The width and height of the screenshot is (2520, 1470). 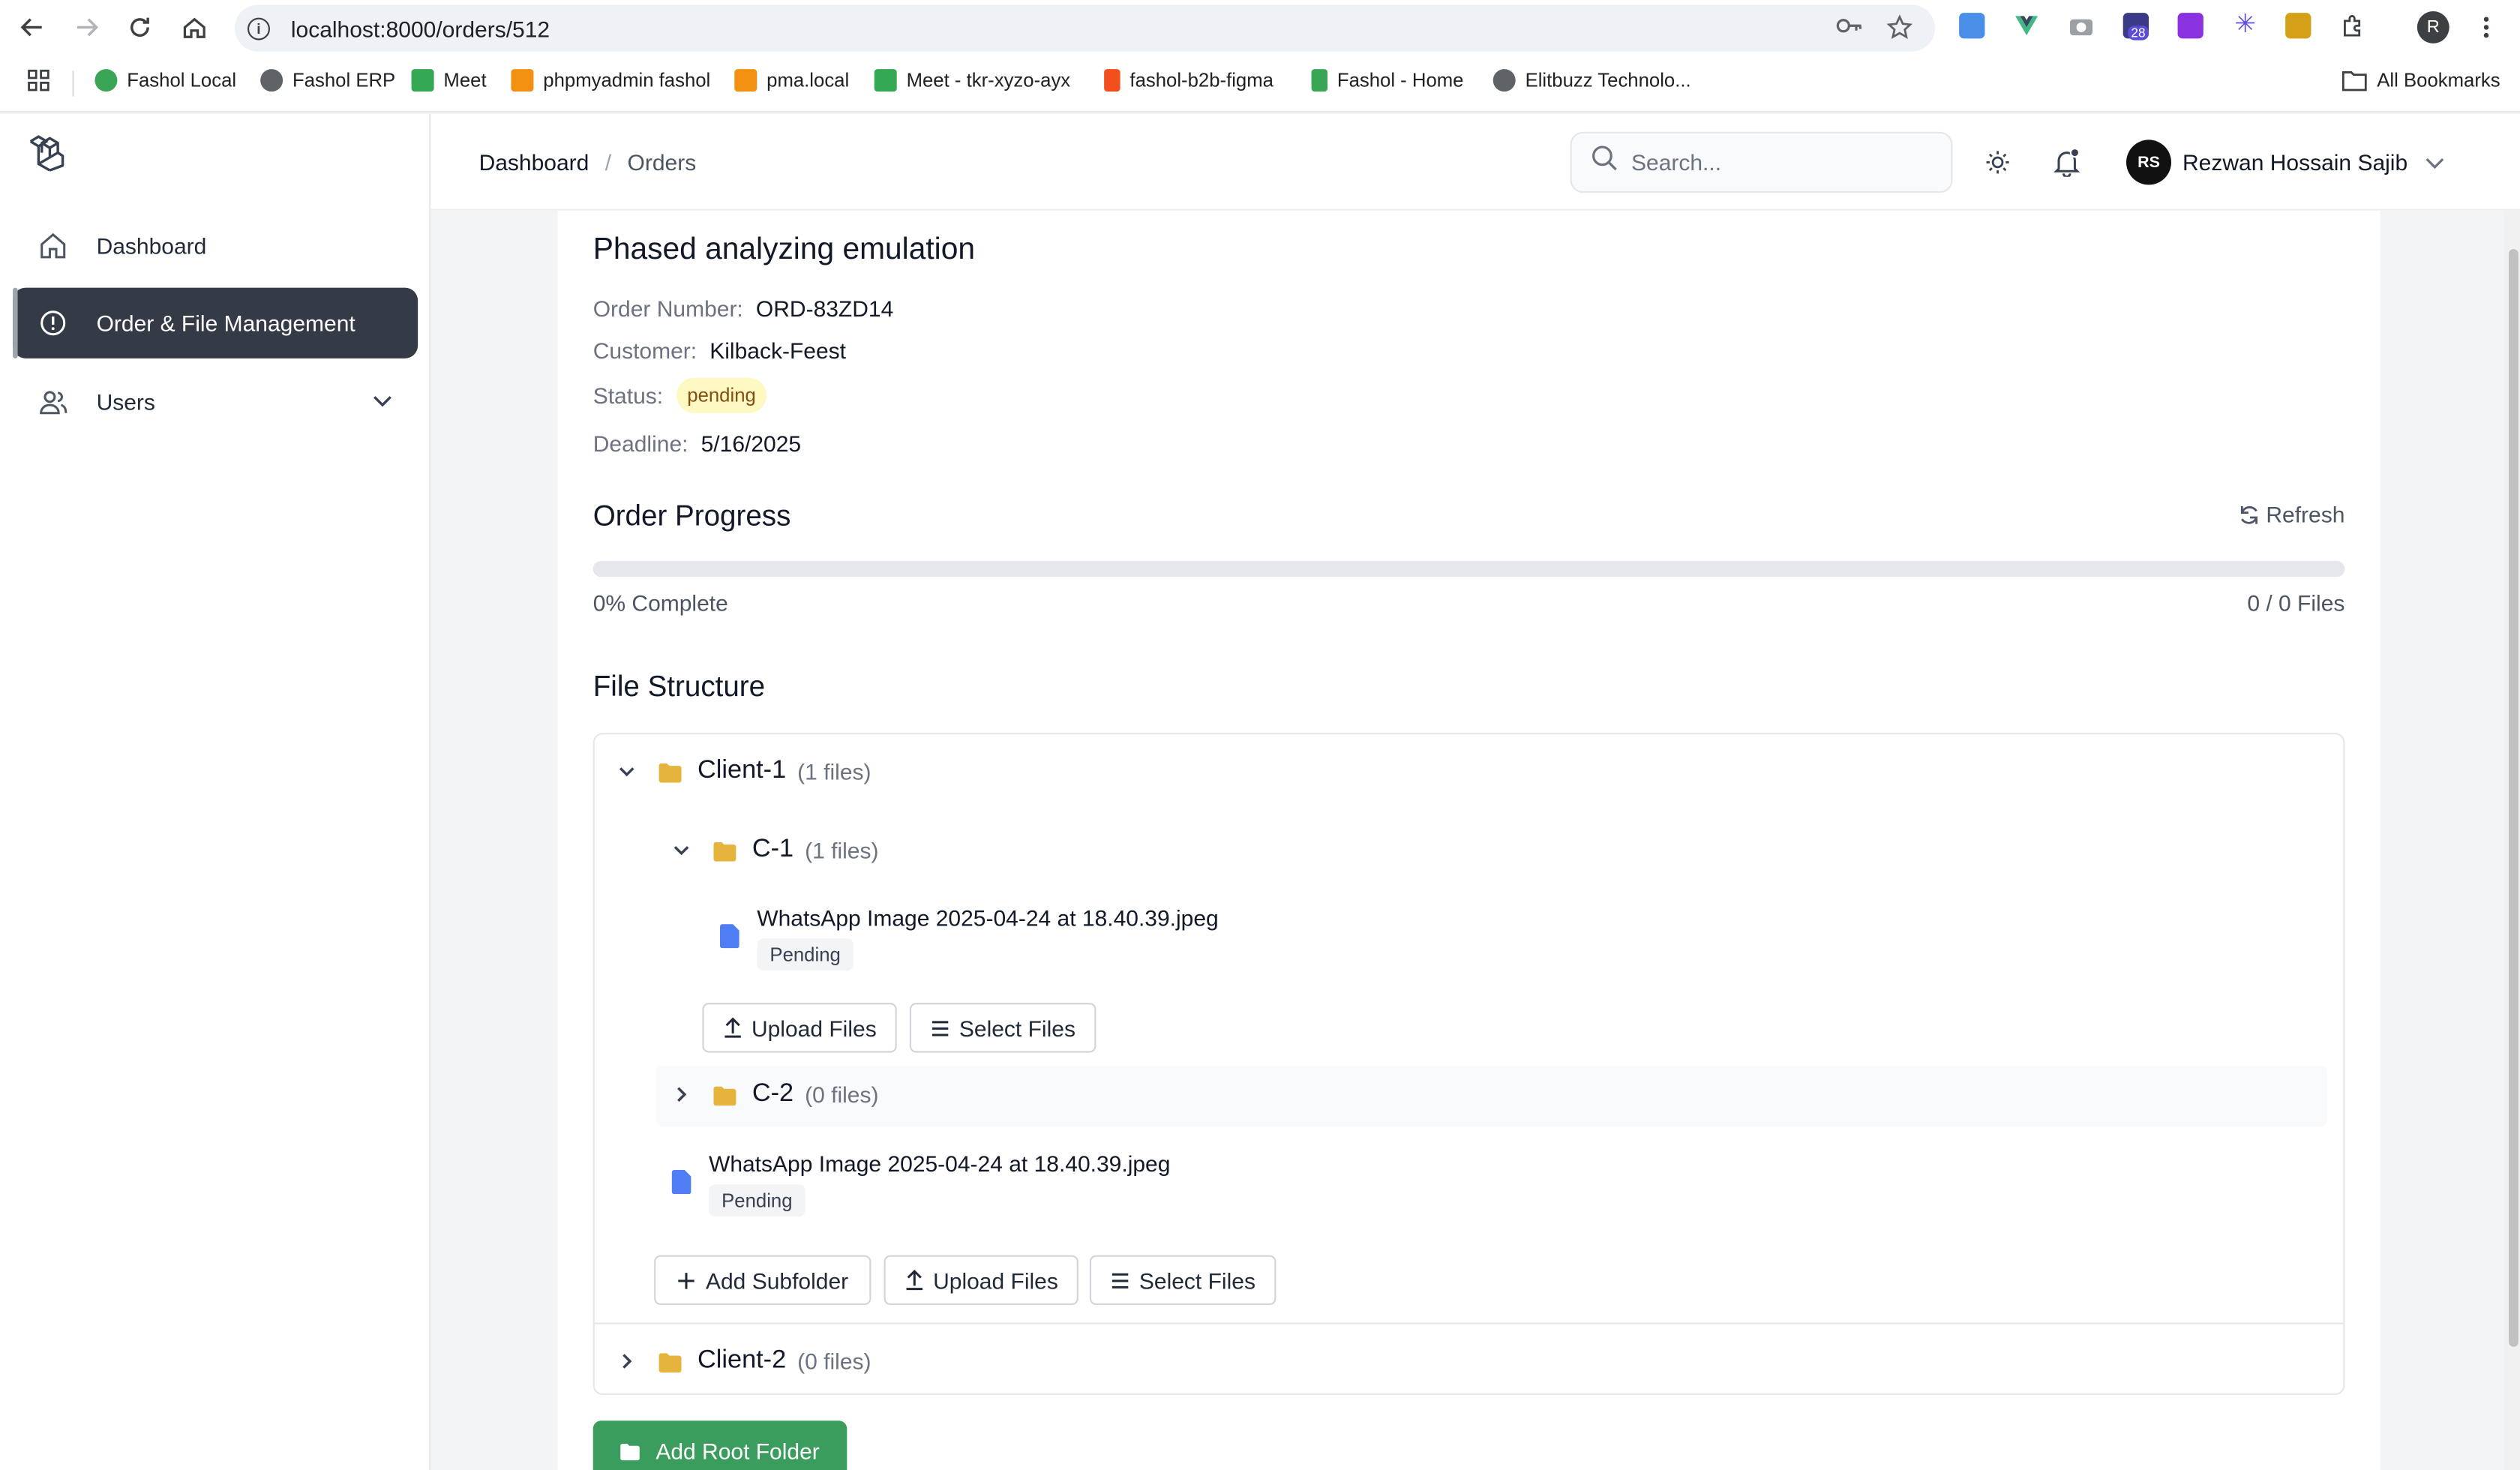 I want to click on alert-circle-icon, so click(x=53, y=323).